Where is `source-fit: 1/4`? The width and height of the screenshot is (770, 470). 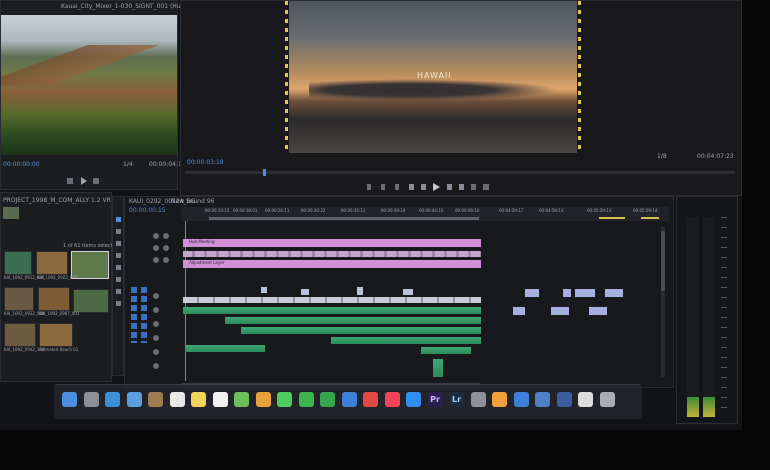
source-fit: 1/4 is located at coordinates (128, 164).